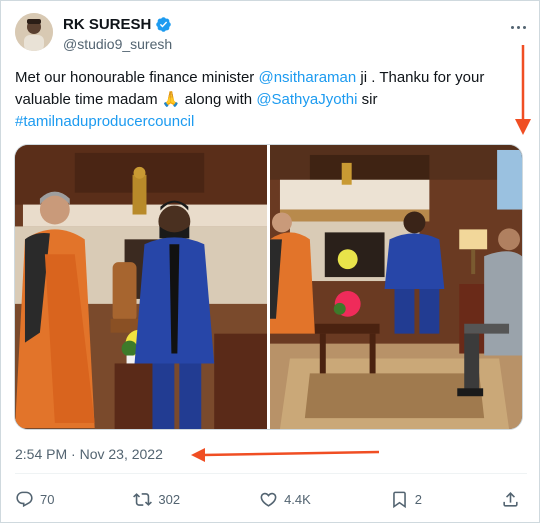 This screenshot has width=540, height=523. I want to click on mention-link: @SathyaJyothi, so click(306, 99).